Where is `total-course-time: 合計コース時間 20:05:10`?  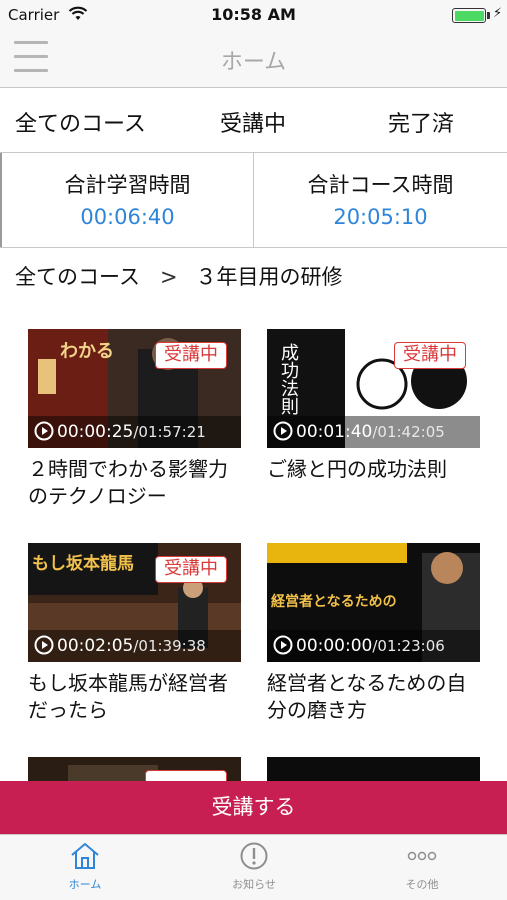 total-course-time: 合計コース時間 20:05:10 is located at coordinates (380, 200).